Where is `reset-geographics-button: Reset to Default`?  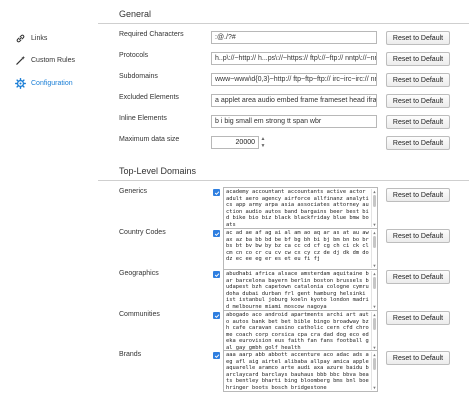
reset-geographics-button: Reset to Default is located at coordinates (418, 277).